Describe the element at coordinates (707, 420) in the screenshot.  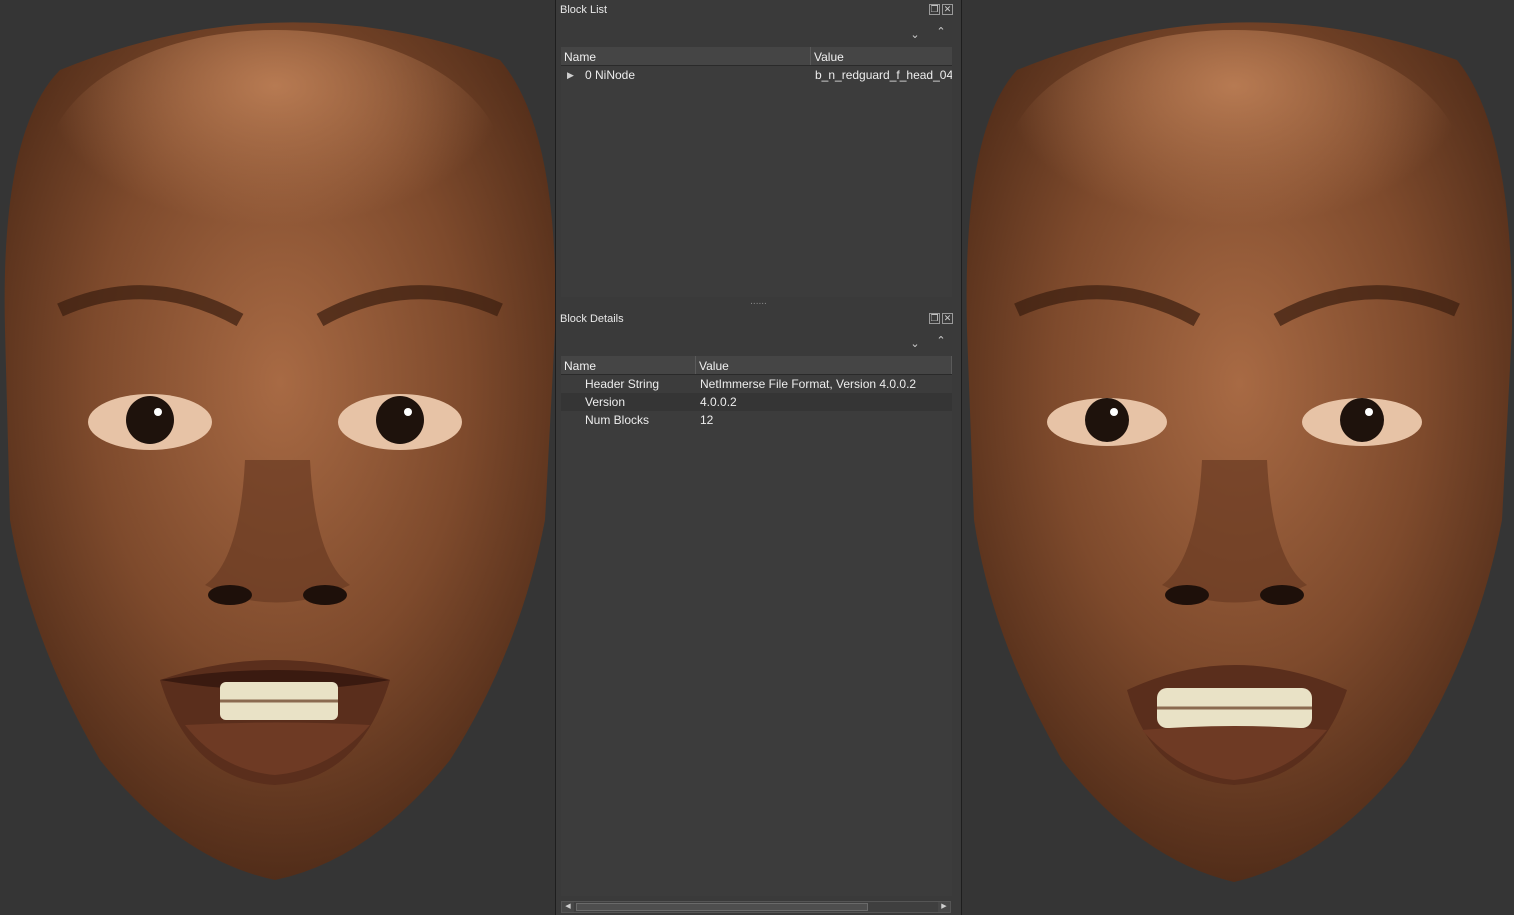
I see `row-value: 12` at that location.